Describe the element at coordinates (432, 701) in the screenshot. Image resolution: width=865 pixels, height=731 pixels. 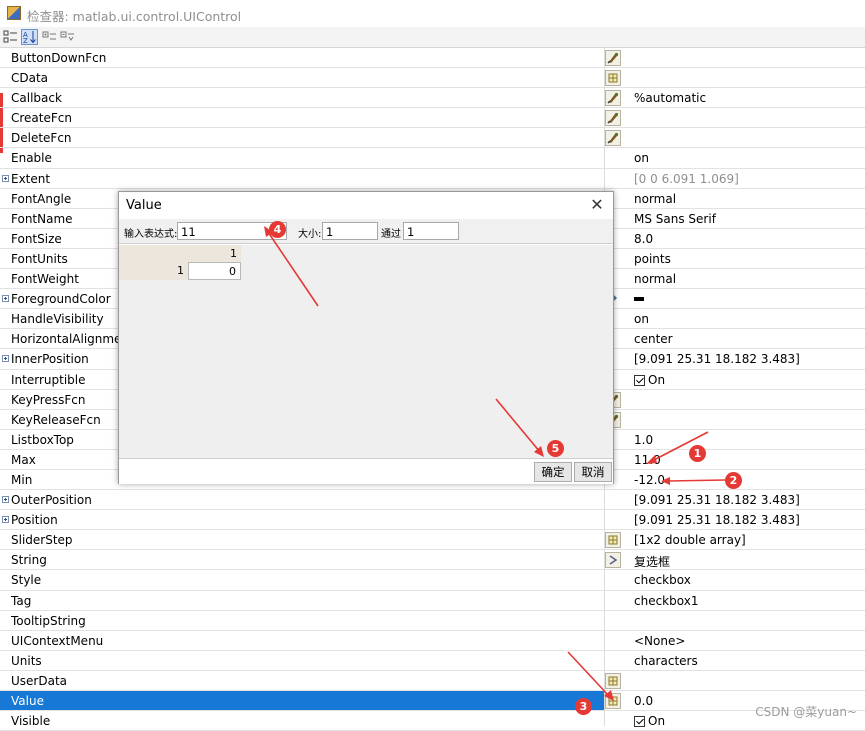
I see `property-row-value: Value 0.0` at that location.